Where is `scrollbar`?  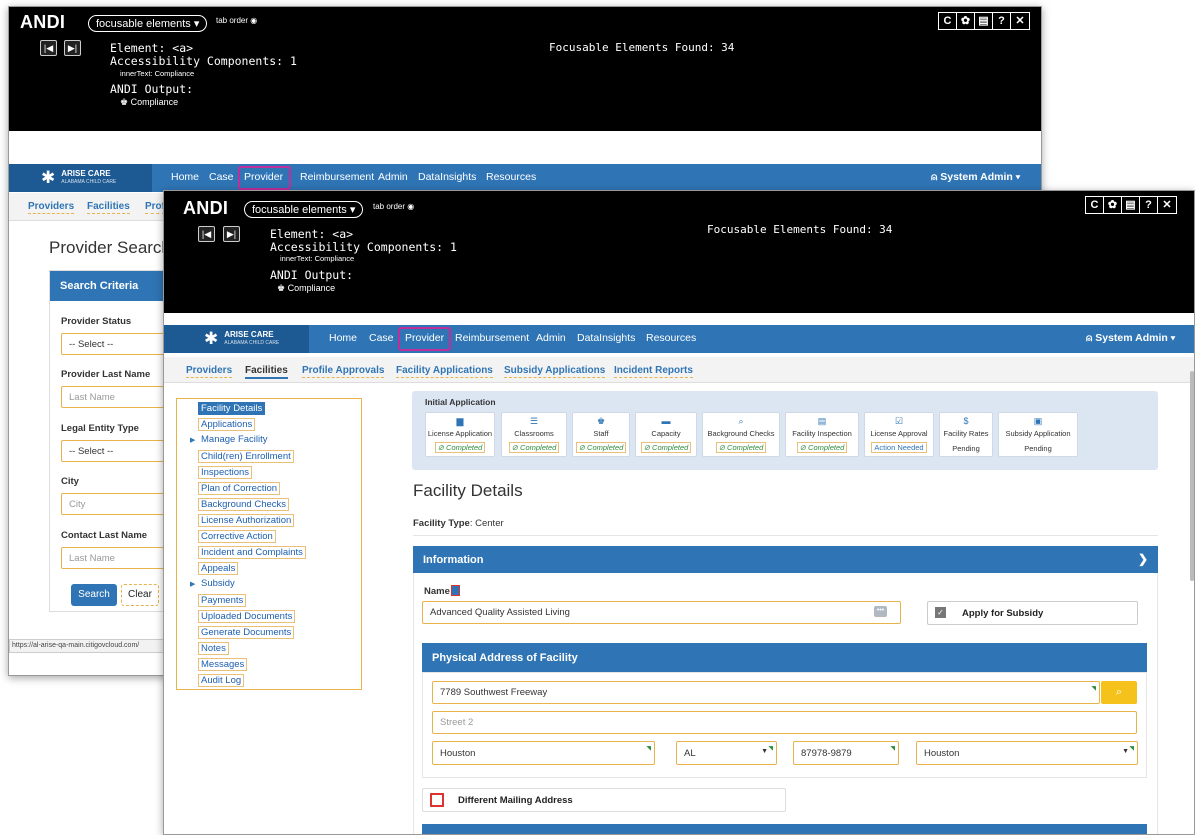
scrollbar is located at coordinates (1192, 476).